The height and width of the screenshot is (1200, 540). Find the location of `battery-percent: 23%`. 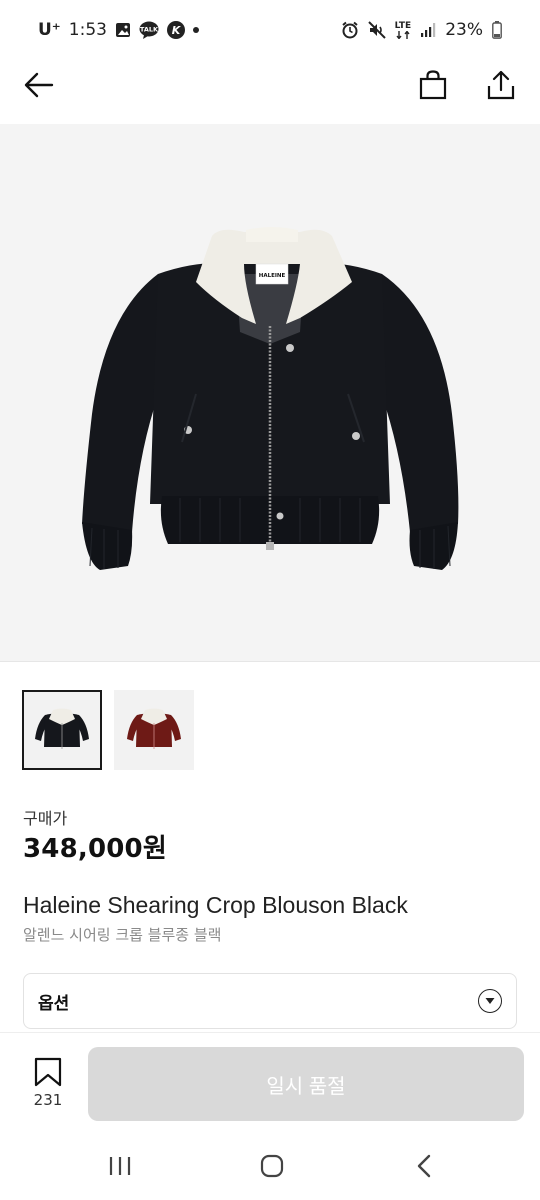

battery-percent: 23% is located at coordinates (464, 30).